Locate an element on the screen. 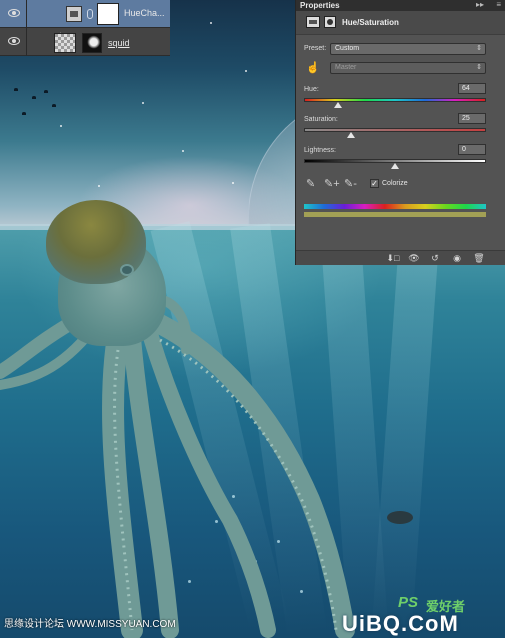 The height and width of the screenshot is (638, 505). toggle-visibility-icon: ◉ is located at coordinates (457, 258).